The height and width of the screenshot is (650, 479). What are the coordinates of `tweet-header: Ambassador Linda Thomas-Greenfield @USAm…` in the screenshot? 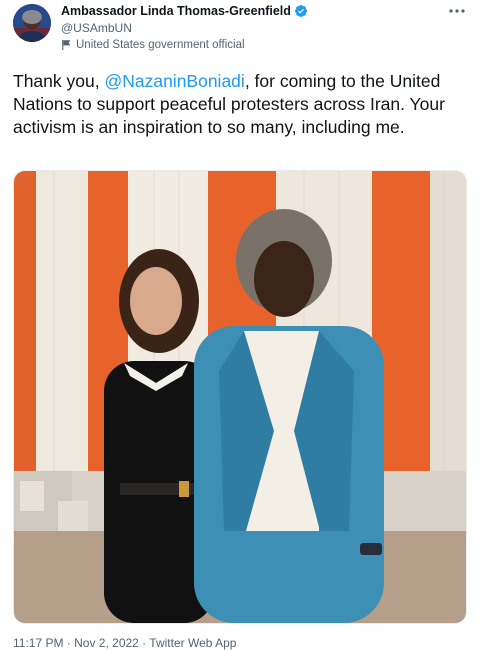 It's located at (240, 29).